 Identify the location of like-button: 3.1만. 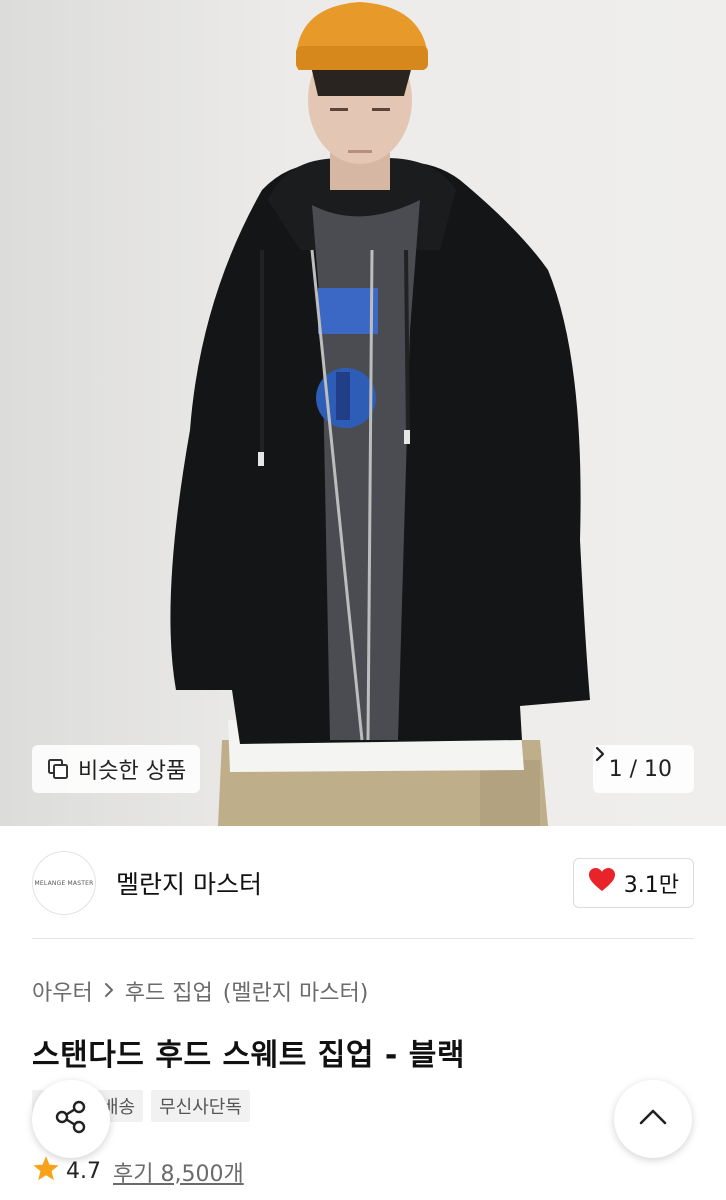
(633, 883).